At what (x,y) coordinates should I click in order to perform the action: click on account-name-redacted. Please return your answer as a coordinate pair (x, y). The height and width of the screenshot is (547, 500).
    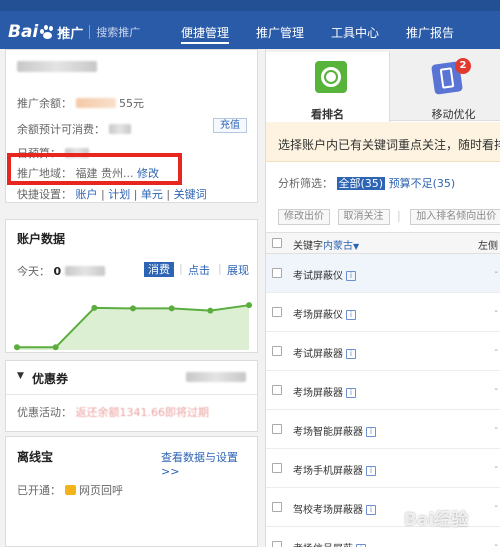
    Looking at the image, I should click on (57, 66).